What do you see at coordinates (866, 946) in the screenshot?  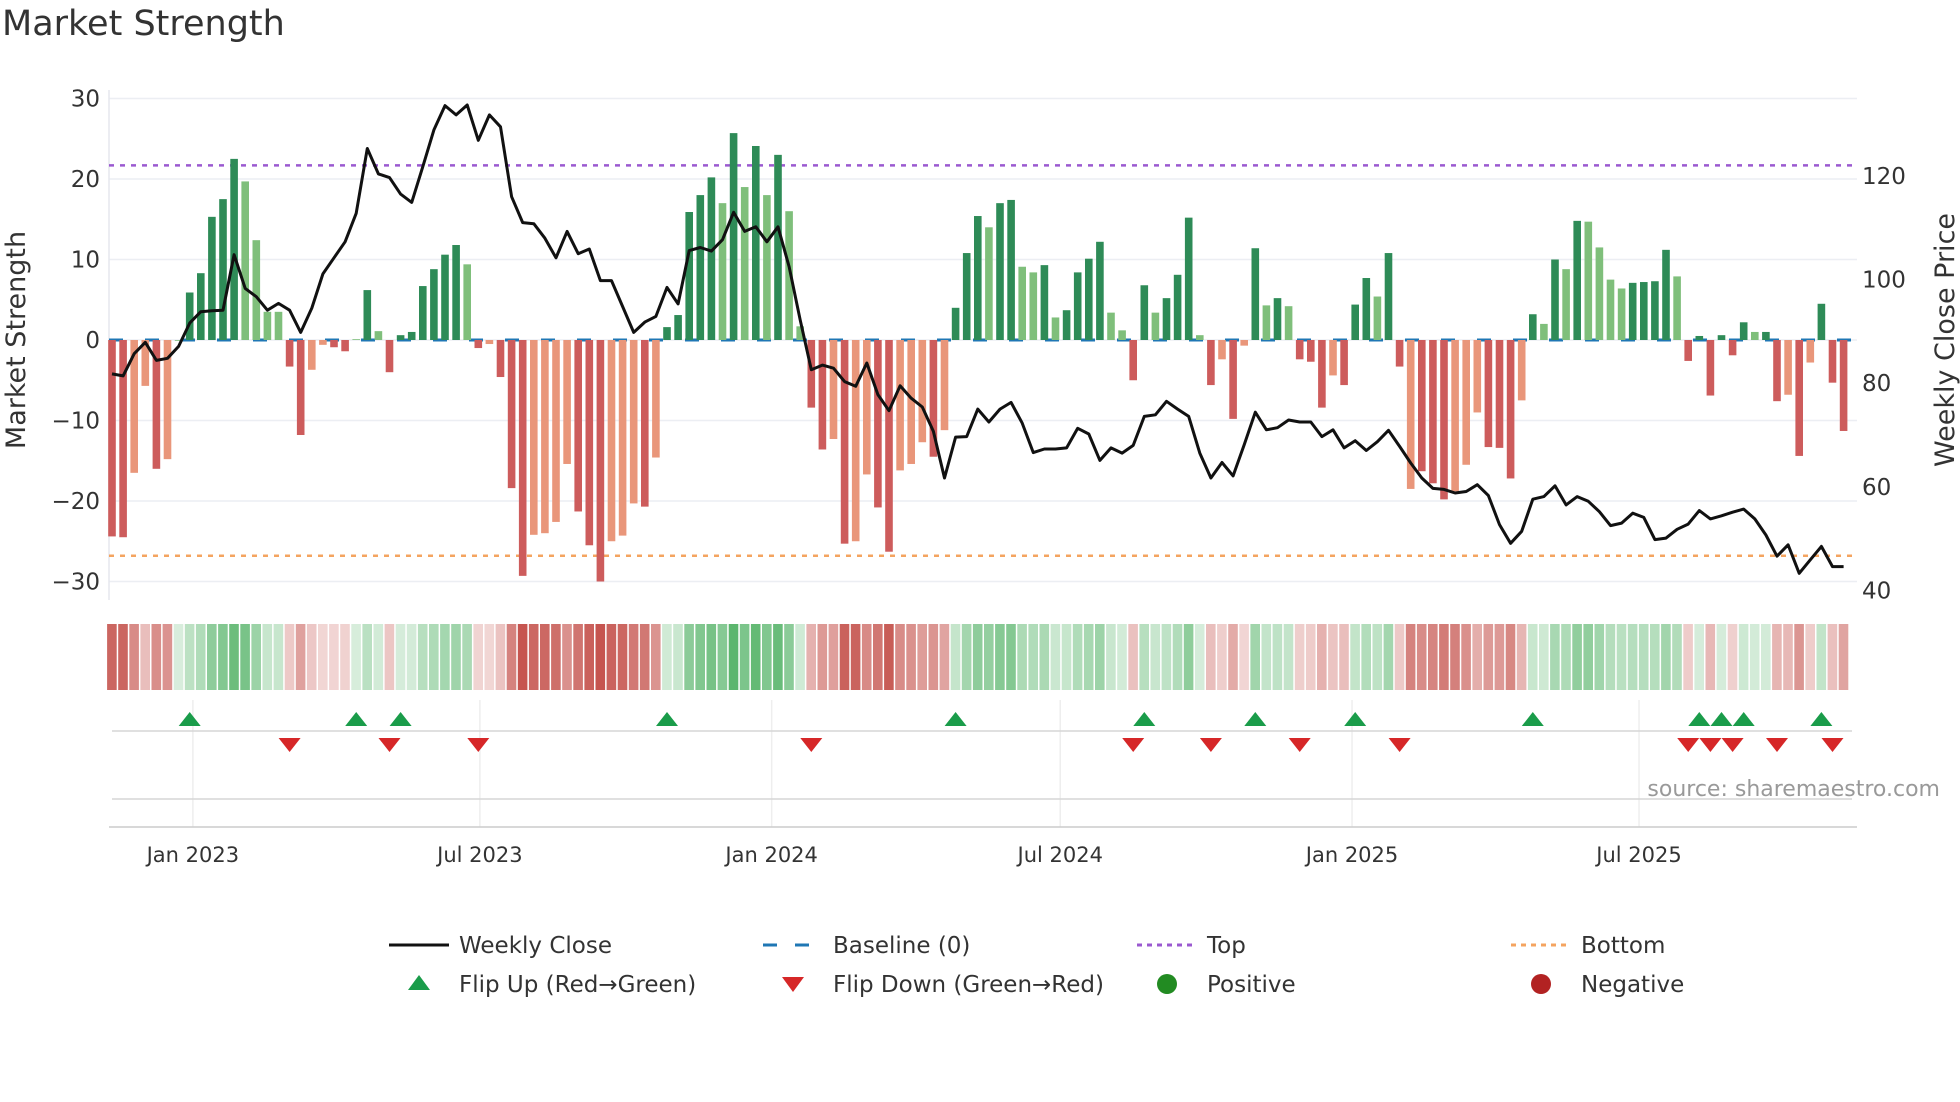 I see `legend-item-baseline: Baseline (0)` at bounding box center [866, 946].